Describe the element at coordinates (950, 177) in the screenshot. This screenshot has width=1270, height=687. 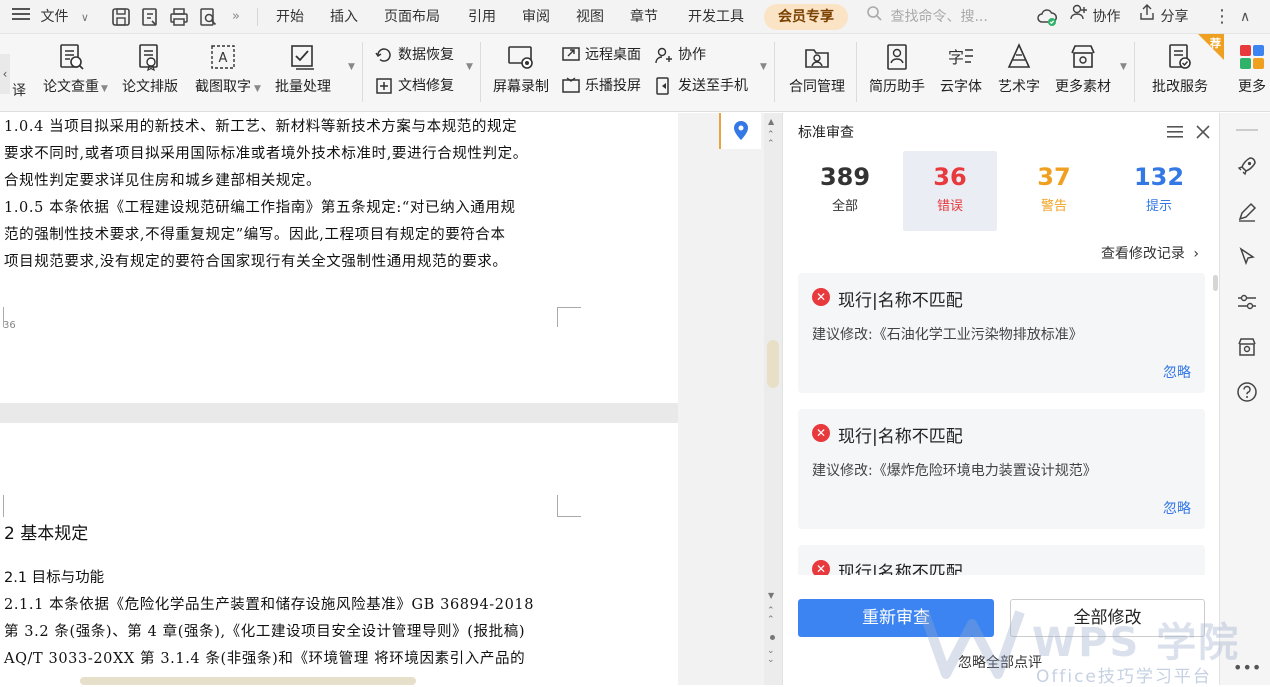
I see `stat-error-count: 36` at that location.